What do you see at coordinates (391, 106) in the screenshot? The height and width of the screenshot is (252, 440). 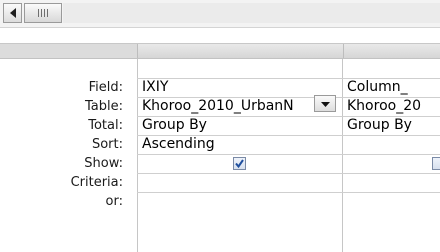 I see `table-cell: Khoroo_20` at bounding box center [391, 106].